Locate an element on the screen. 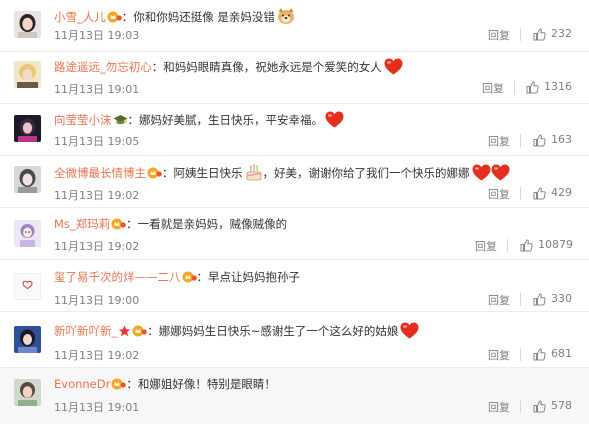  like-count: 1316 is located at coordinates (558, 86).